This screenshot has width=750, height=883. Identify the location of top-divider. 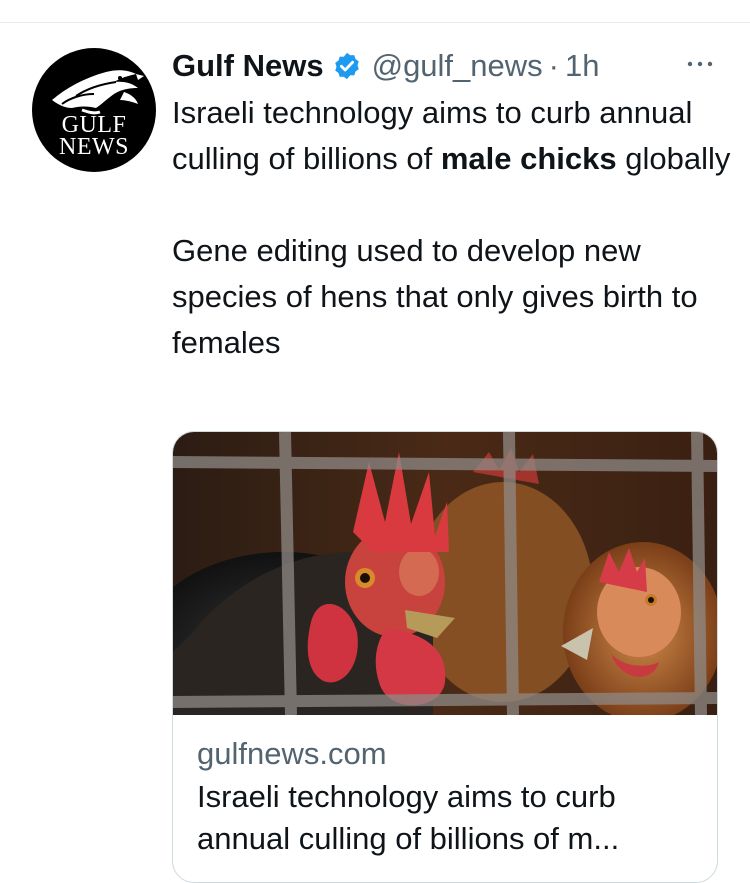
(375, 22).